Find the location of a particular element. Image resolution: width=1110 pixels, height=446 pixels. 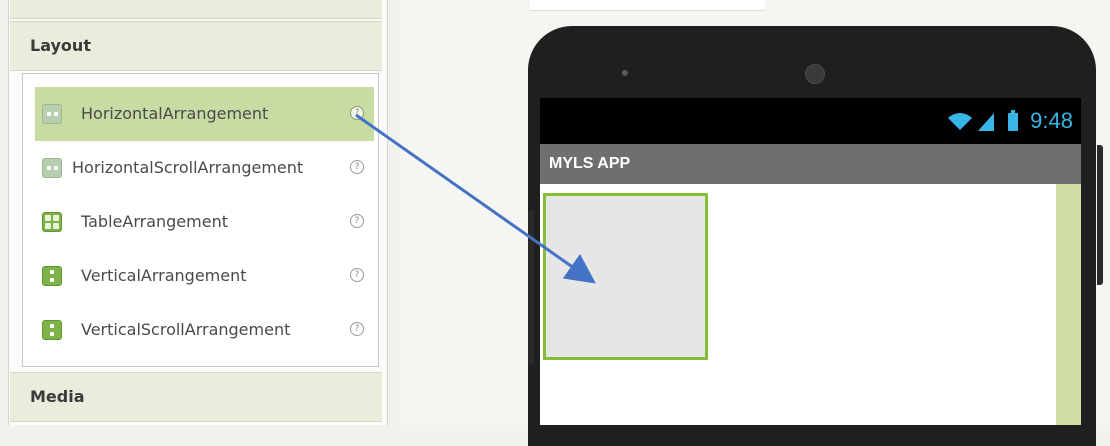

speaker-icon is located at coordinates (815, 74).